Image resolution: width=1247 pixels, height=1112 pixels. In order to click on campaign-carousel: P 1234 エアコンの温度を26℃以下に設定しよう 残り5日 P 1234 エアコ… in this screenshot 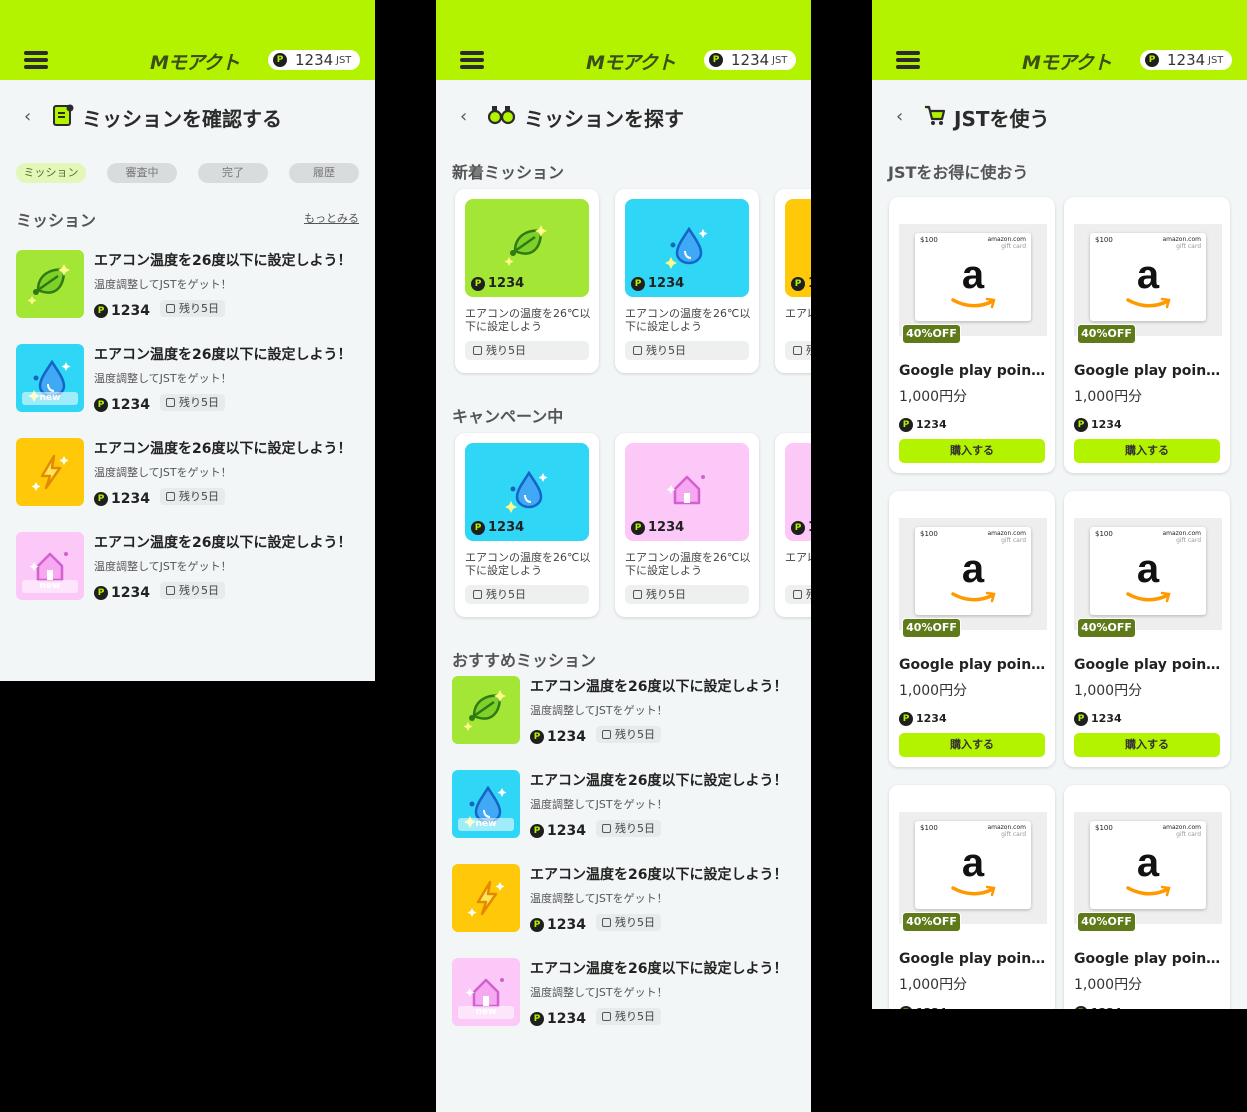, I will do `click(633, 525)`.